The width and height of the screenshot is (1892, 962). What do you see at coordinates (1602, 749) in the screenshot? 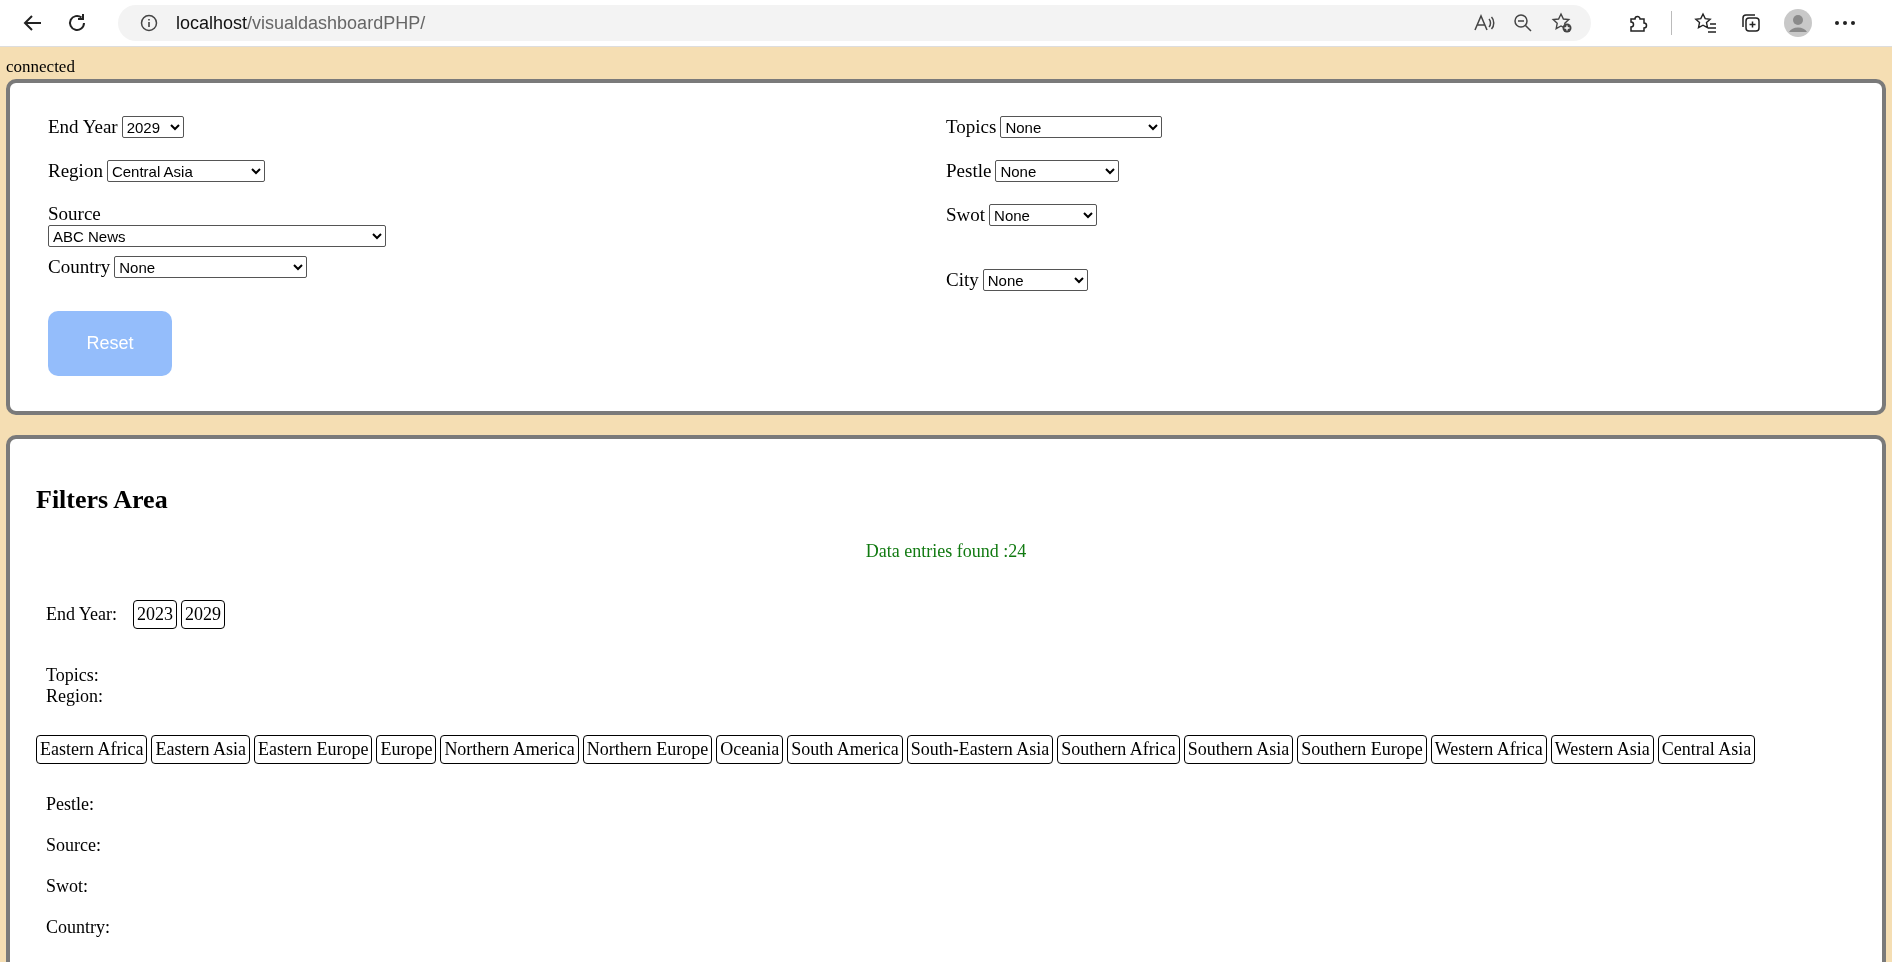
I see `filter-chip: Western Asia` at bounding box center [1602, 749].